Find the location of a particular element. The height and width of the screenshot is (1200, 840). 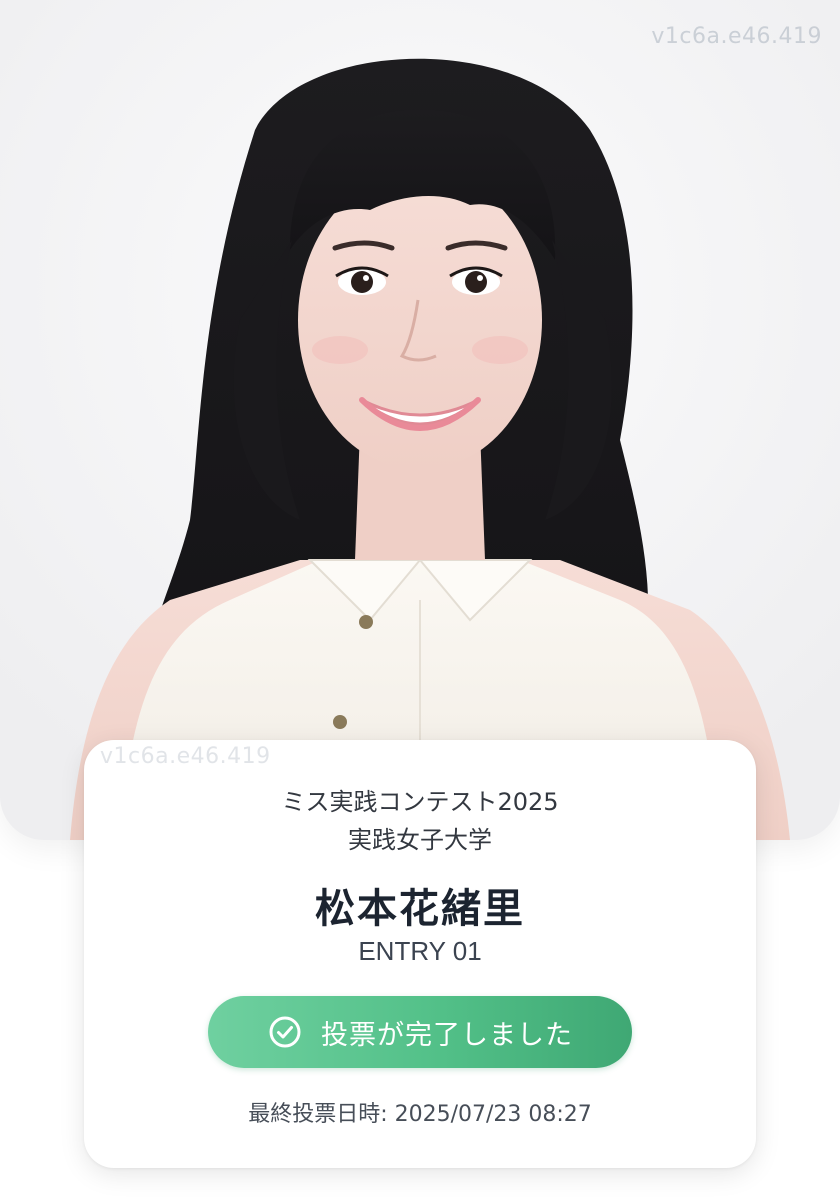

last-vote-datetime: 最終投票日時: 2025/07/23 08:27 is located at coordinates (420, 1112).